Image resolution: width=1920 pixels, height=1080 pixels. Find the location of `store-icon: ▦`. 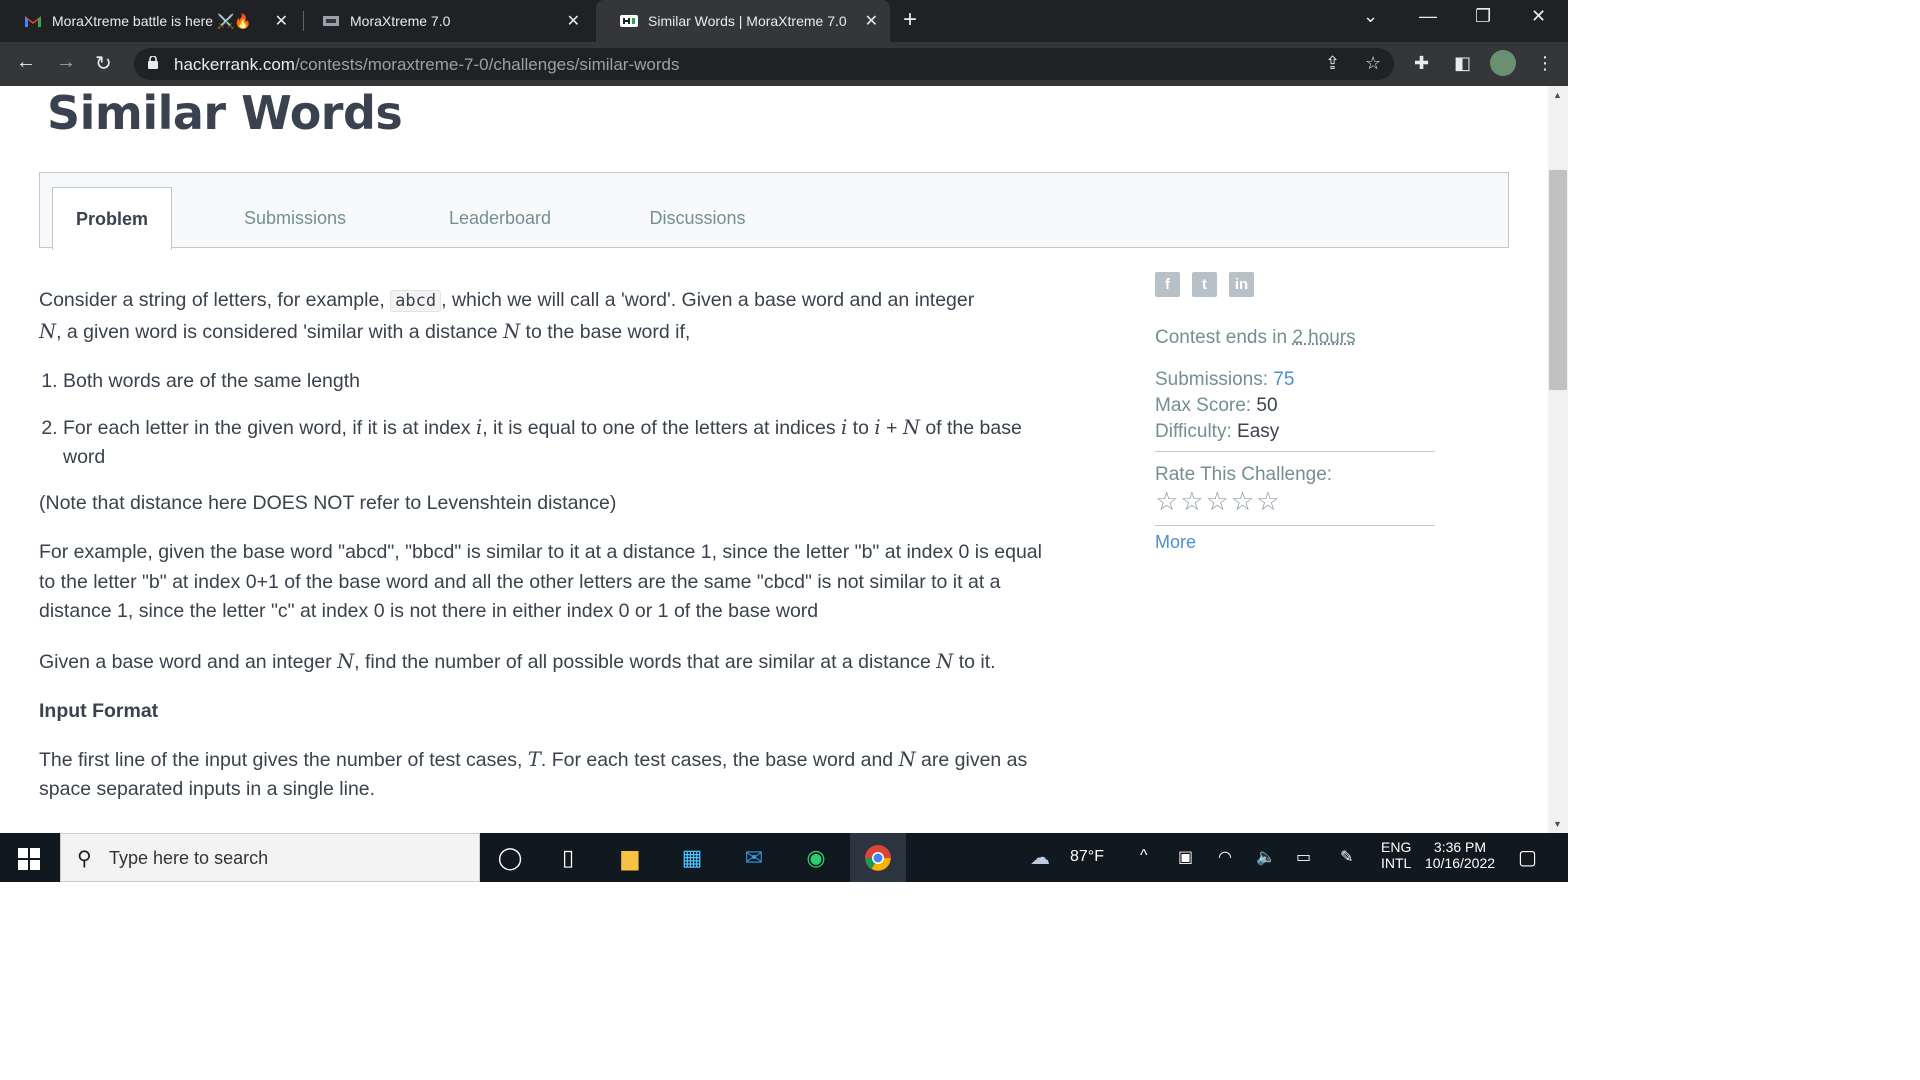

store-icon: ▦ is located at coordinates (692, 858).